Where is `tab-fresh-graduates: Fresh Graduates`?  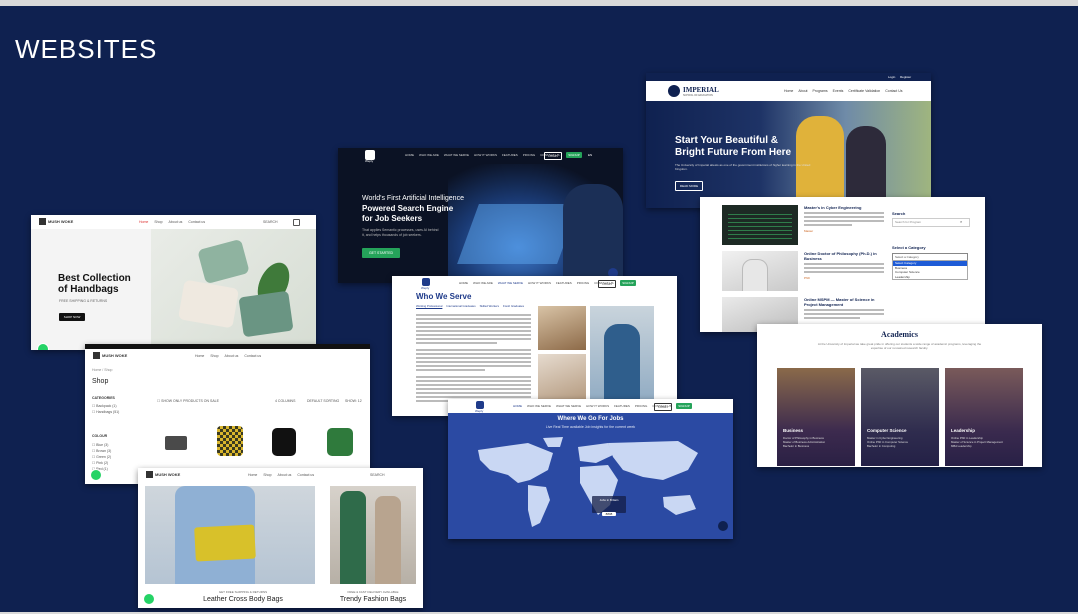
tab-fresh-graduates: Fresh Graduates is located at coordinates (513, 306).